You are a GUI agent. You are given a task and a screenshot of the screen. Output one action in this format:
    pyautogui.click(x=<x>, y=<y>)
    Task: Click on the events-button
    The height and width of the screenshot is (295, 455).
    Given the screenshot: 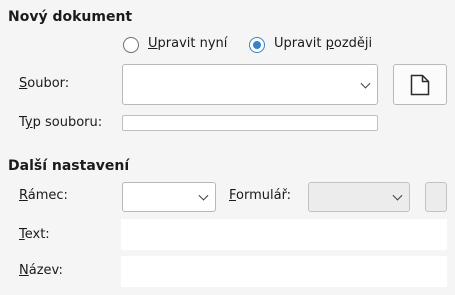 What is the action you would take?
    pyautogui.click(x=436, y=197)
    